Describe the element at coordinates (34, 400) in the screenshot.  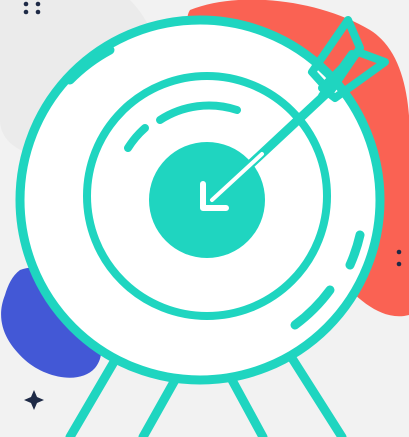
I see `sparkle-icon` at that location.